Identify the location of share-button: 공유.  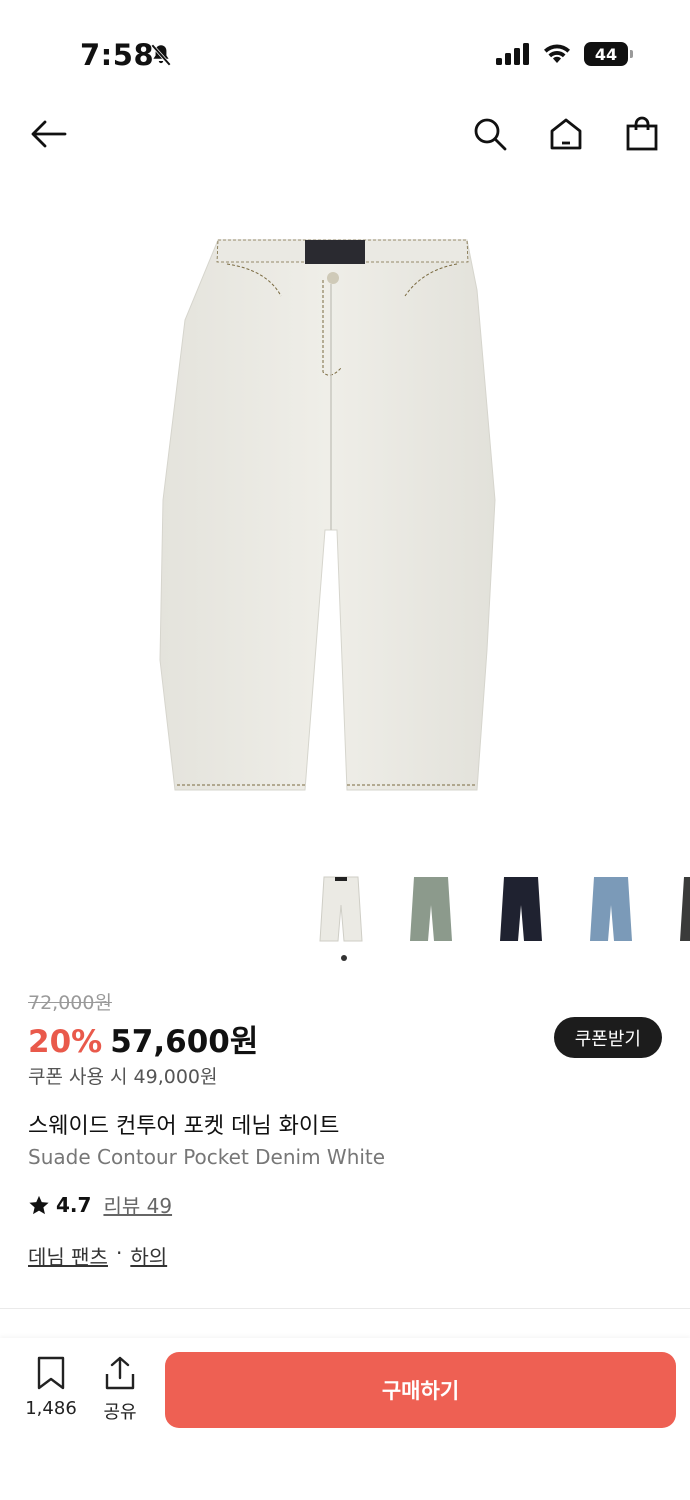
(120, 1390).